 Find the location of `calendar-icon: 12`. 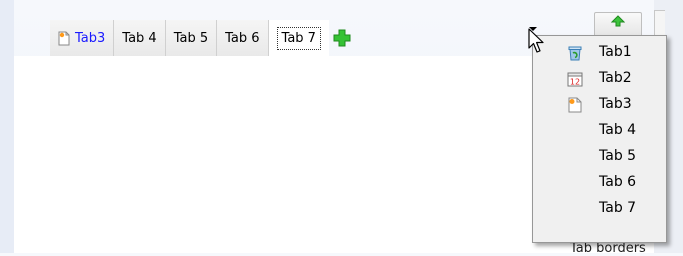

calendar-icon: 12 is located at coordinates (575, 79).